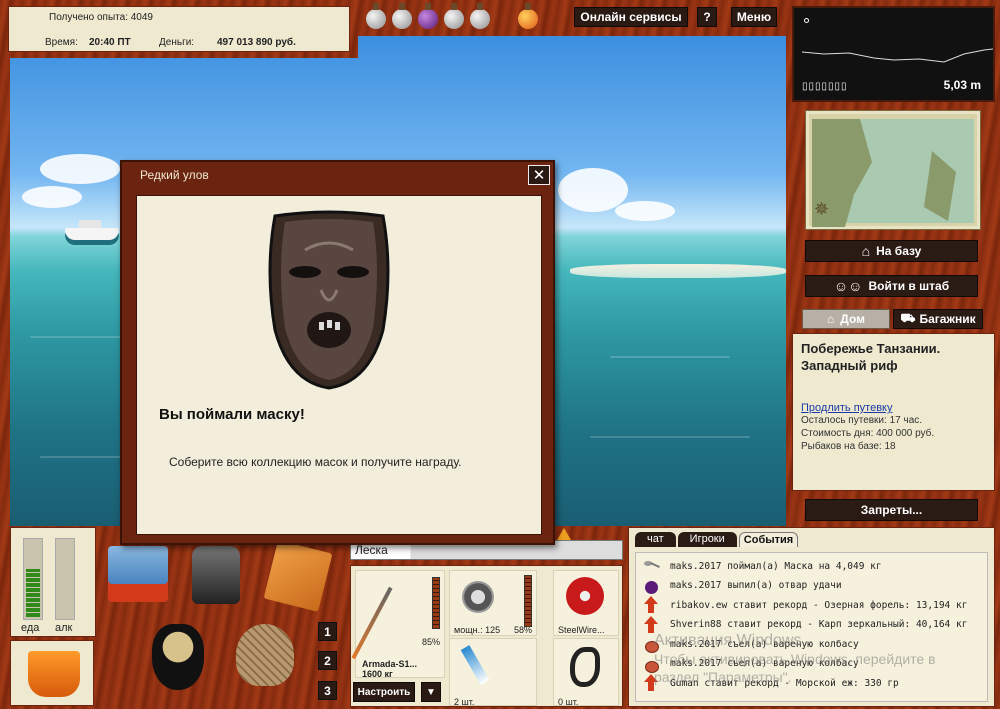 This screenshot has height=709, width=1000. What do you see at coordinates (327, 631) in the screenshot?
I see `slot-1-button: 1` at bounding box center [327, 631].